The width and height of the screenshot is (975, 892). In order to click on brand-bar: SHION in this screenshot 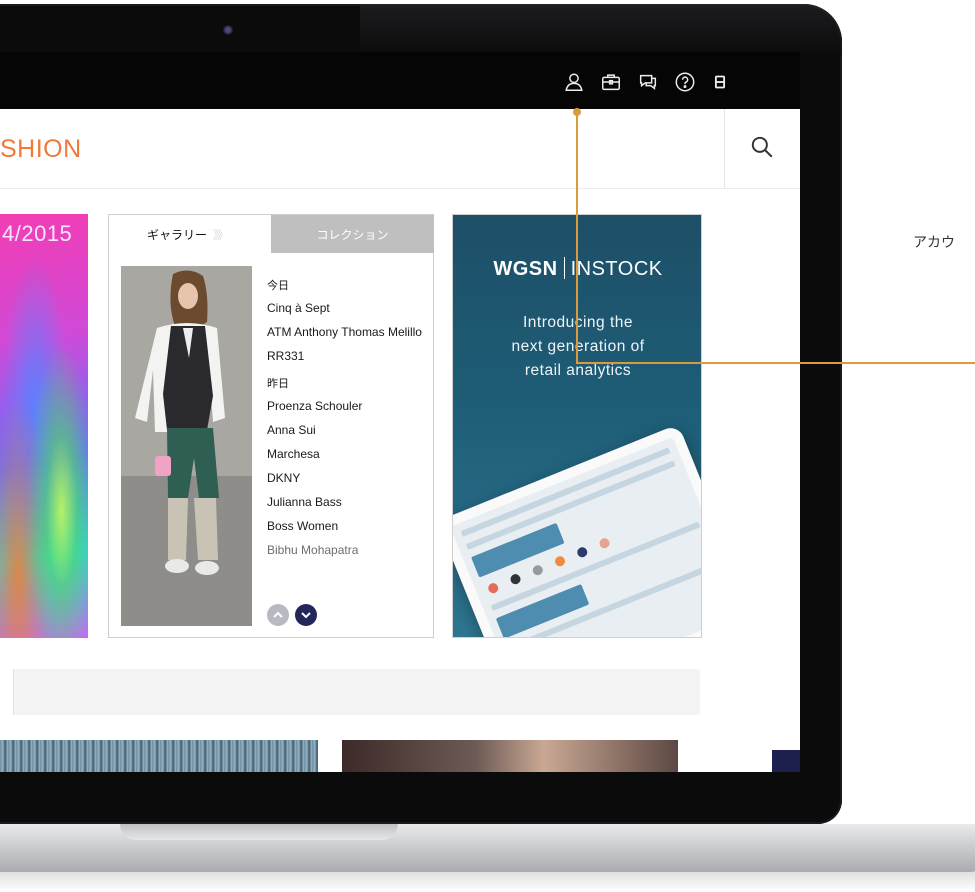, I will do `click(400, 149)`.